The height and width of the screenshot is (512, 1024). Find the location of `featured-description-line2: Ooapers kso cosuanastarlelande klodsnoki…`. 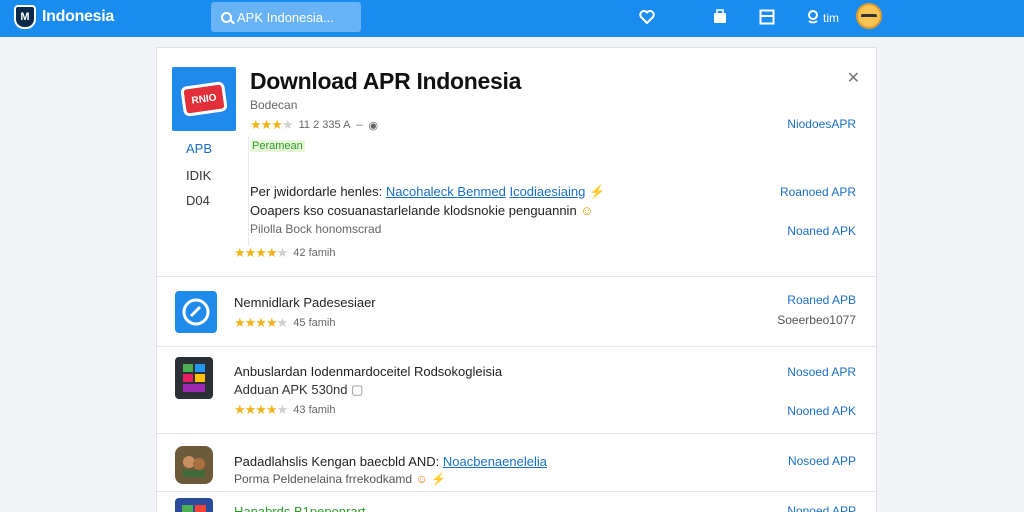

featured-description-line2: Ooapers kso cosuanastarlelande klodsnoki… is located at coordinates (422, 210).